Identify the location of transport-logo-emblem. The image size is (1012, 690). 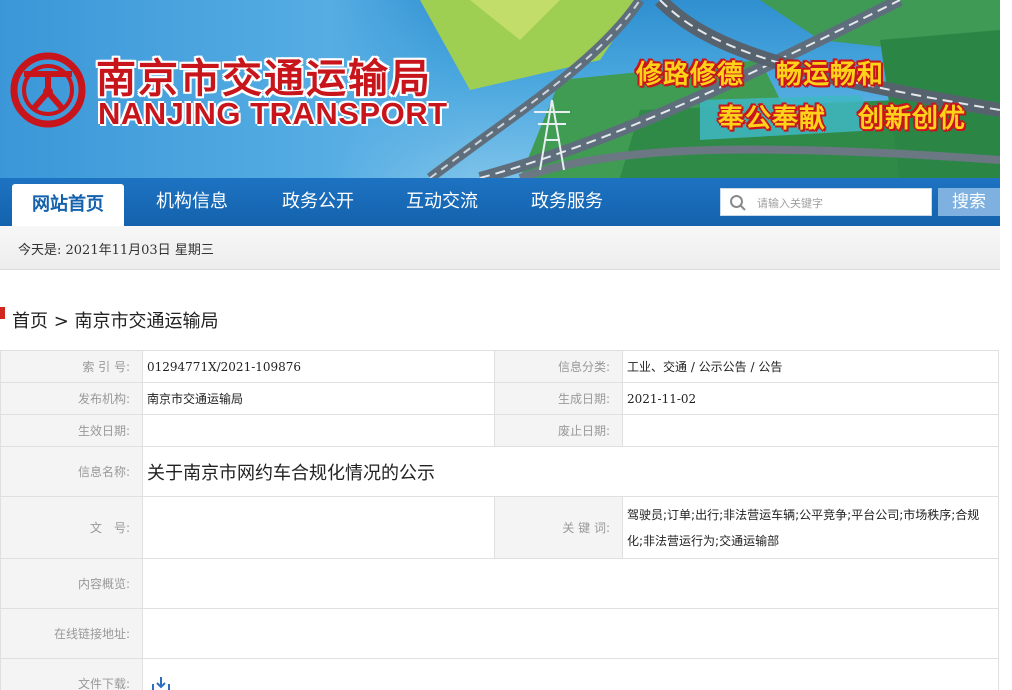
(48, 90).